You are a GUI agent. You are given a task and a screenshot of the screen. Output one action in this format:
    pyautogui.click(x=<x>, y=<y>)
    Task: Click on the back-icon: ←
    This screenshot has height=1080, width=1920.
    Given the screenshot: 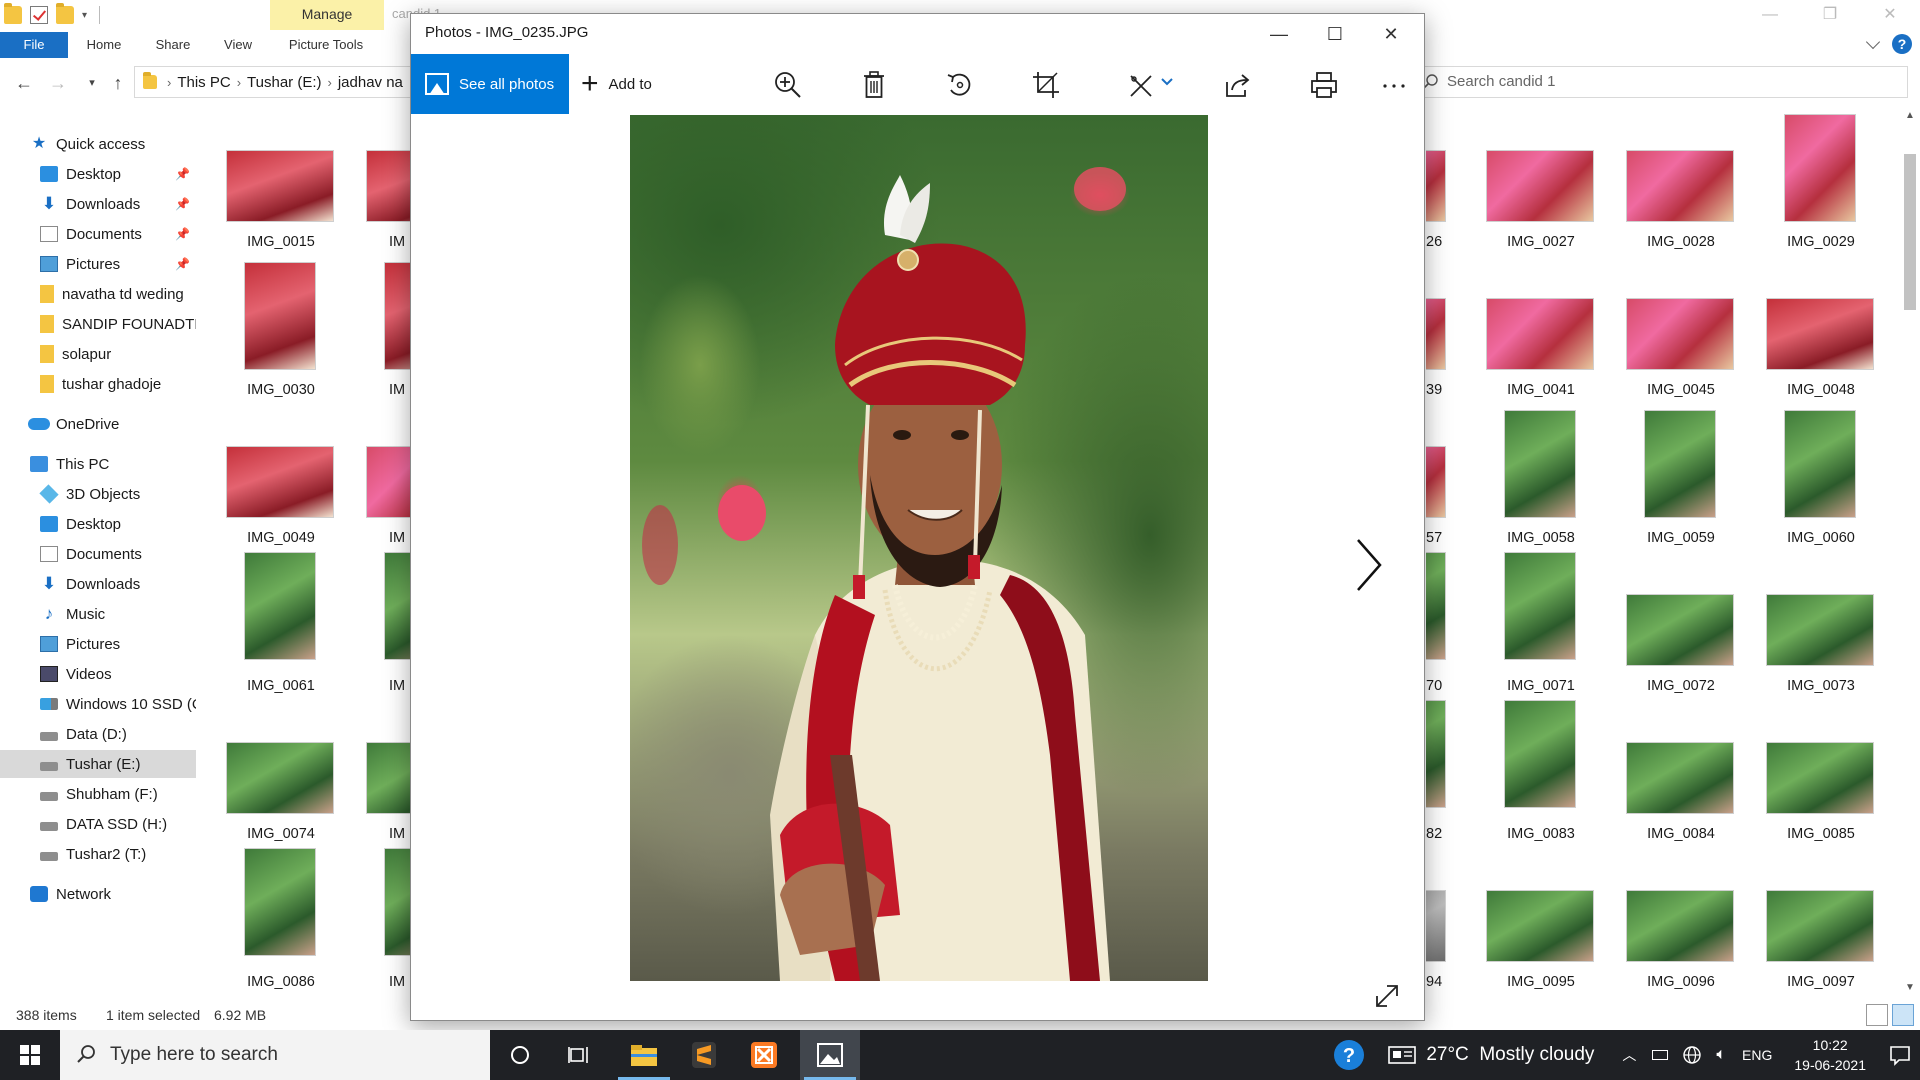 What is the action you would take?
    pyautogui.click(x=24, y=83)
    